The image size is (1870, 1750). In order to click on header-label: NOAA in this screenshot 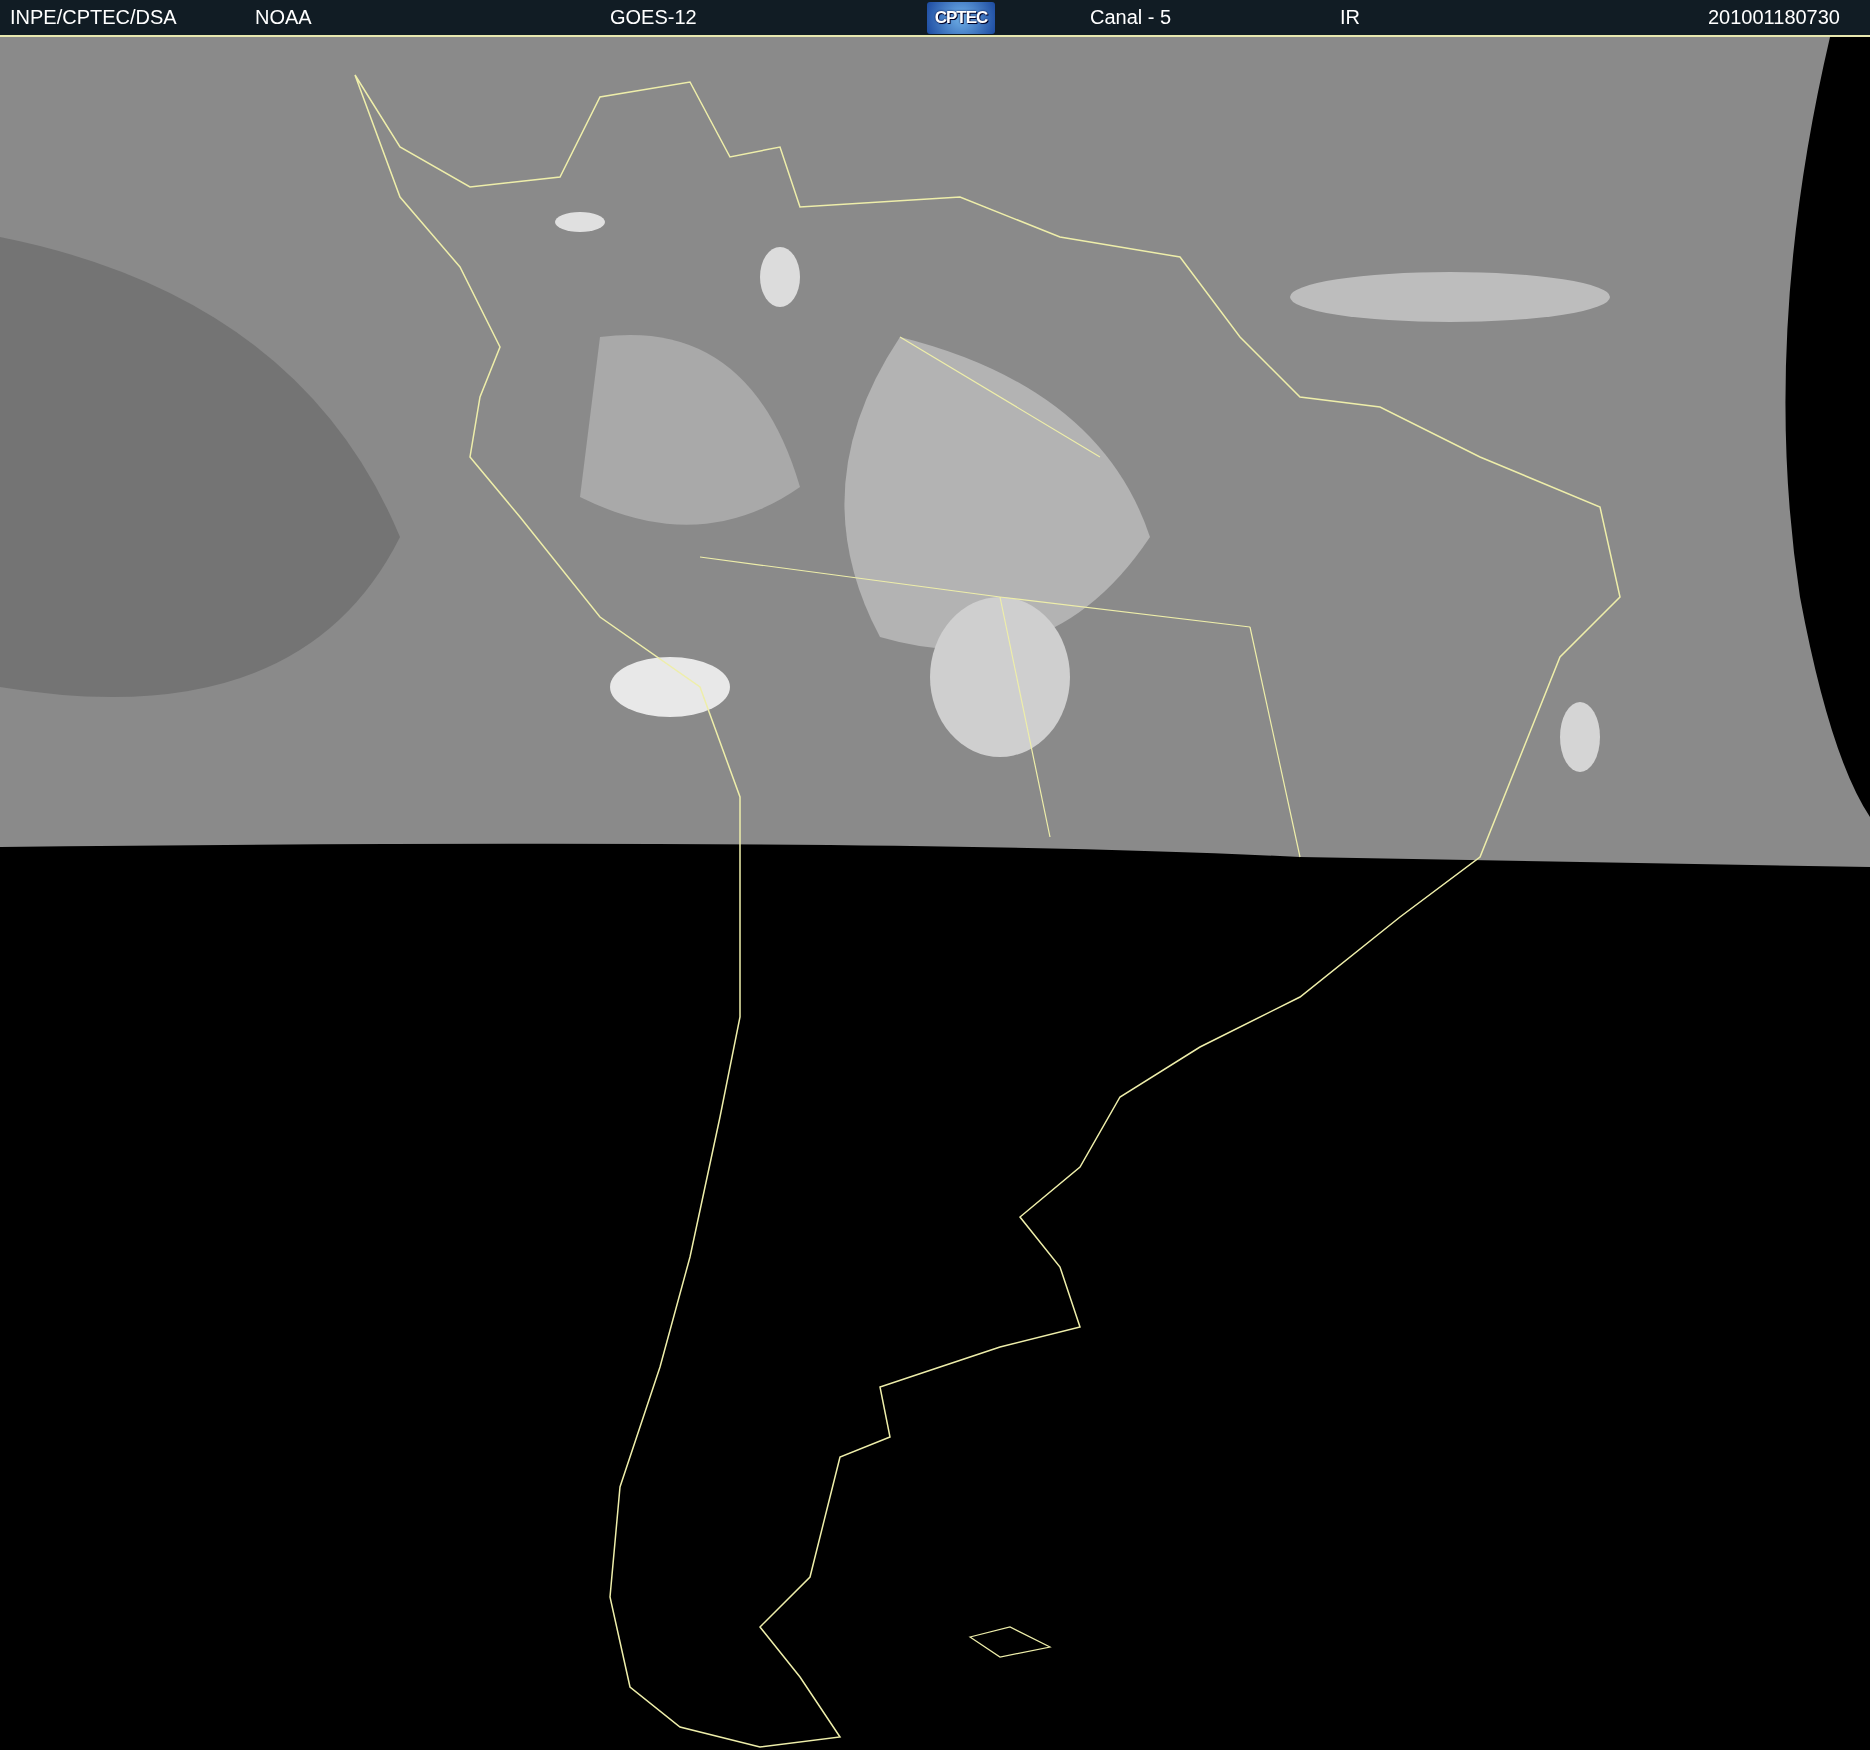, I will do `click(284, 17)`.